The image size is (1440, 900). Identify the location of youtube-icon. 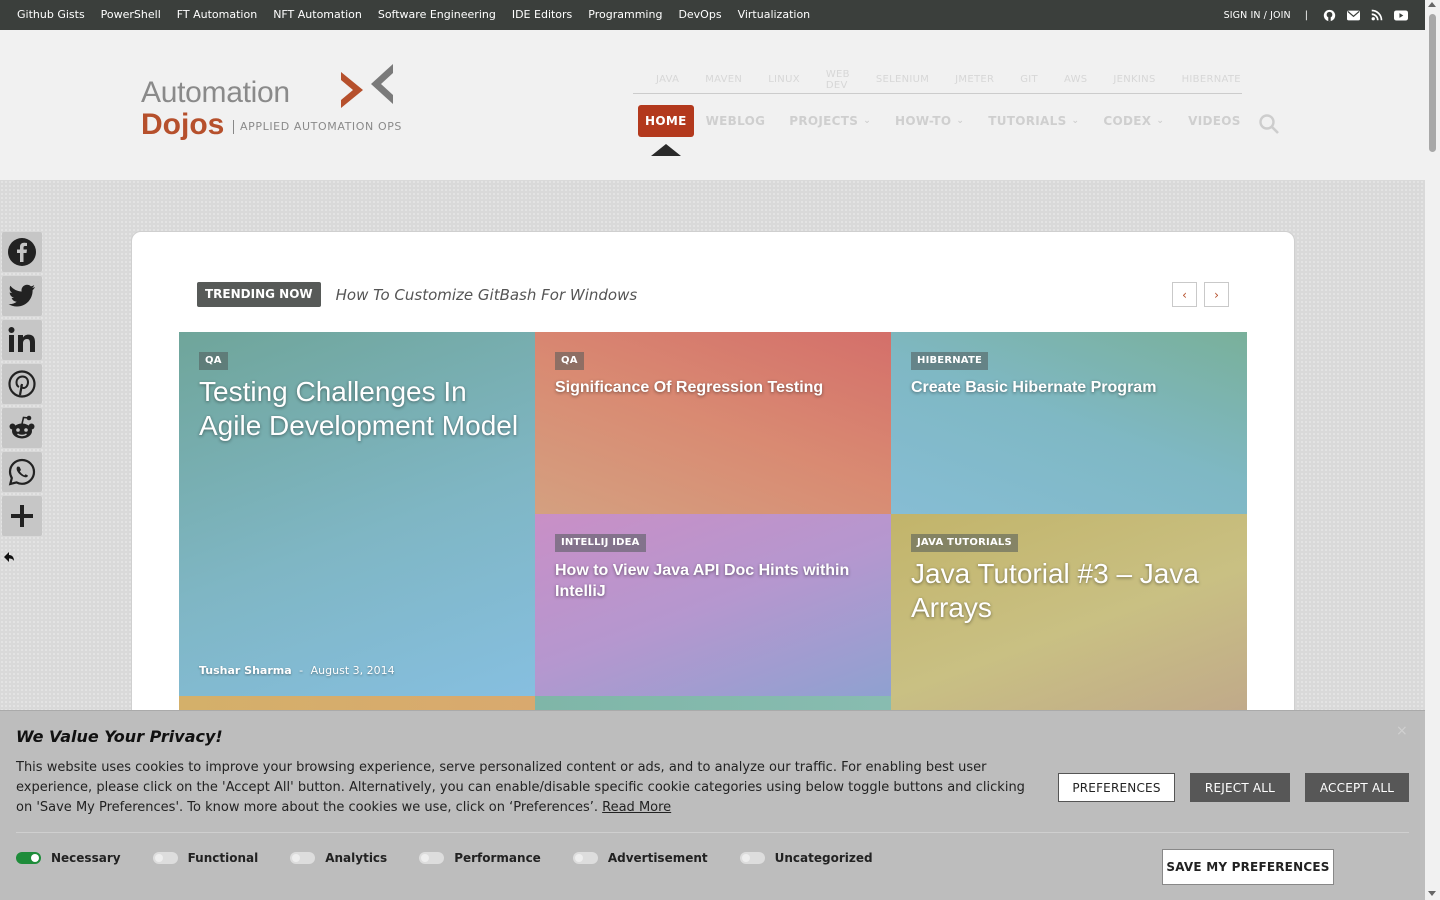
(1401, 15).